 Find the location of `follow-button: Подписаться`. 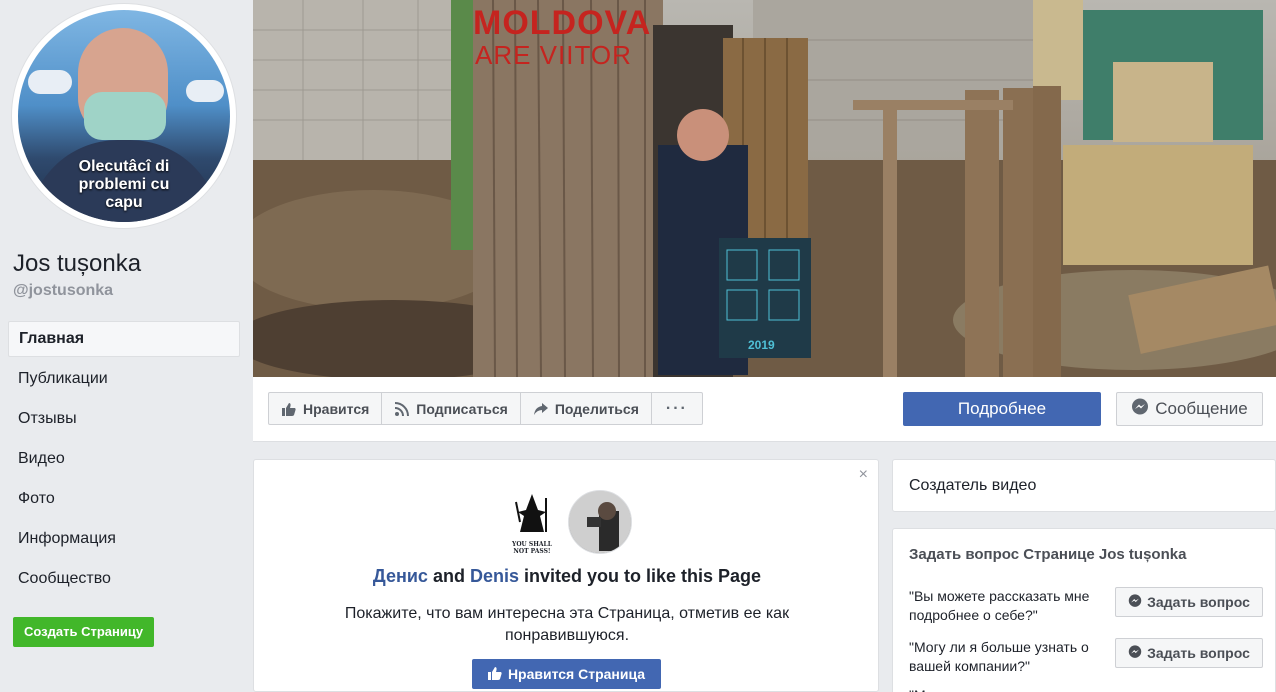

follow-button: Подписаться is located at coordinates (451, 408).